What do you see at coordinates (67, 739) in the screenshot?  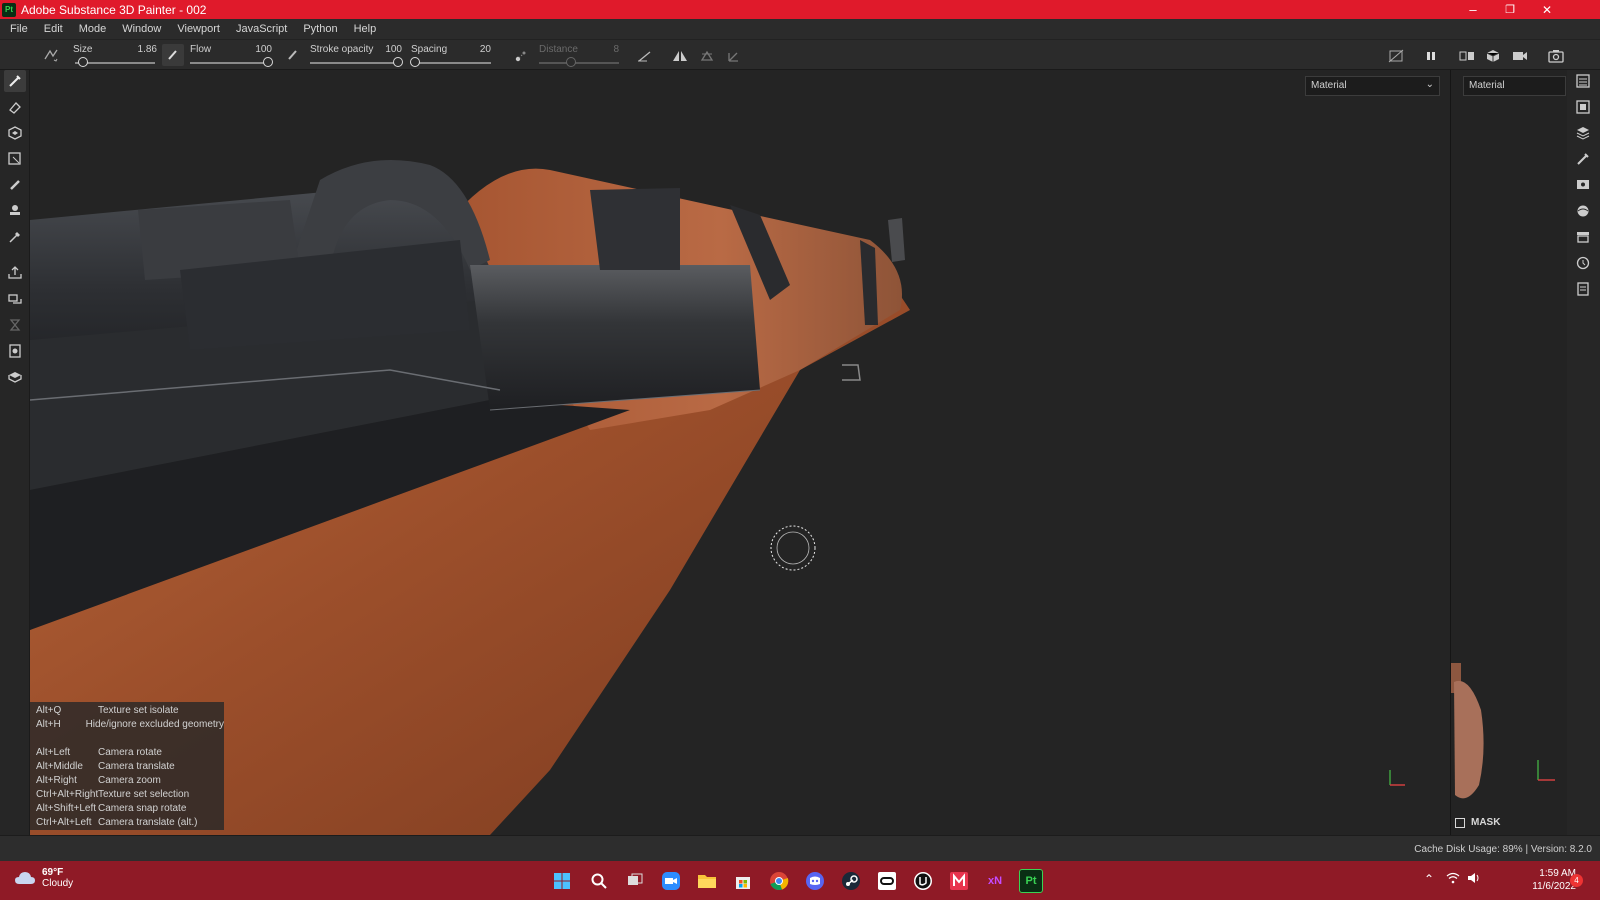 I see `shortcut-key` at bounding box center [67, 739].